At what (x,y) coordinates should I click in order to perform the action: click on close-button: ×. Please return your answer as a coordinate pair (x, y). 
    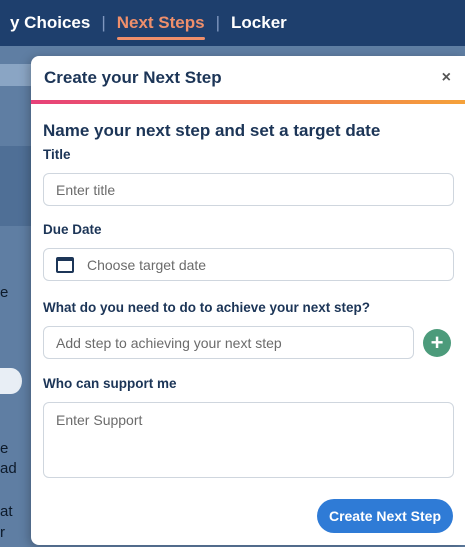
    Looking at the image, I should click on (446, 78).